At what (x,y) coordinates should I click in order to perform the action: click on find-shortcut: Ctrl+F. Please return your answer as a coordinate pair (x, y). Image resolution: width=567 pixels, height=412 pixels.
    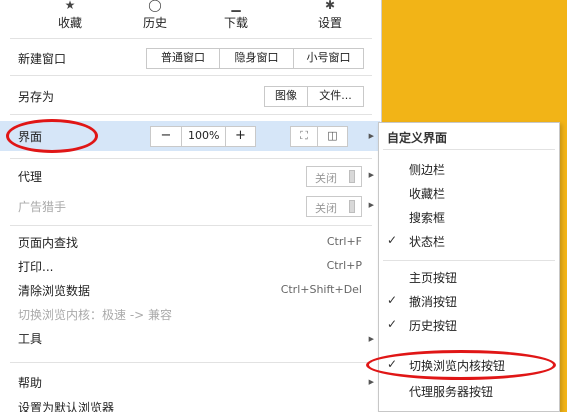
    Looking at the image, I should click on (344, 241).